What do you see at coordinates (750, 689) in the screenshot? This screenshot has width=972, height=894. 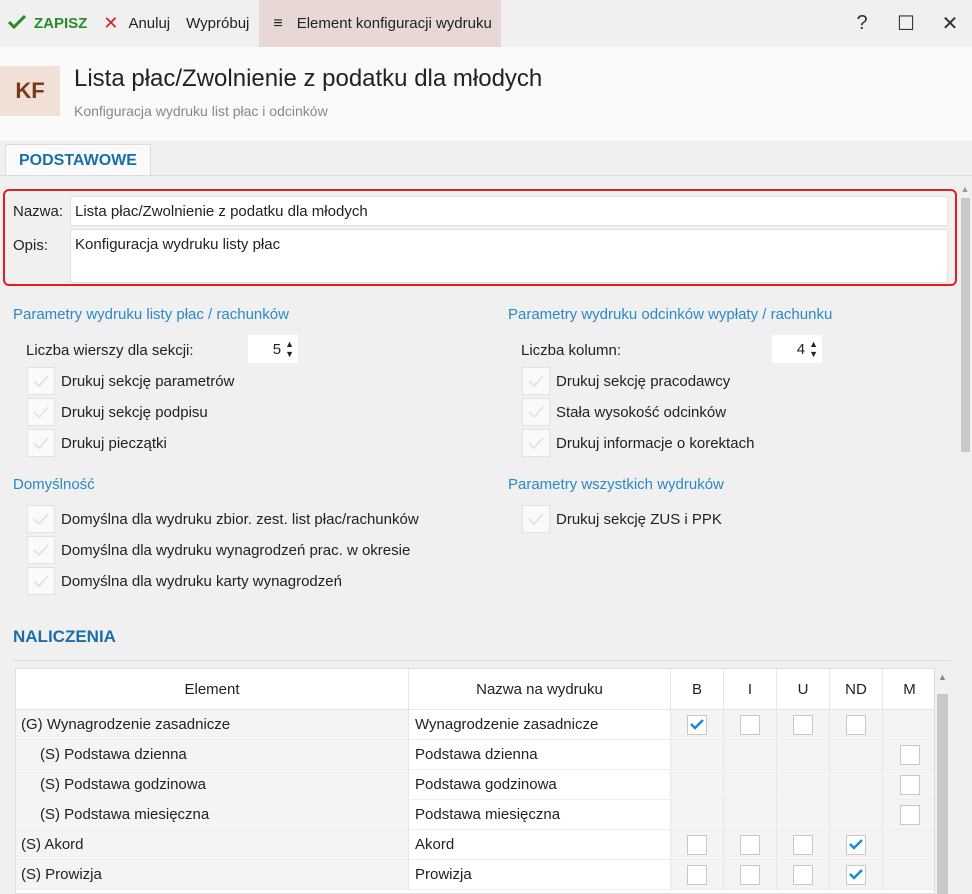 I see `column-header-i: I` at bounding box center [750, 689].